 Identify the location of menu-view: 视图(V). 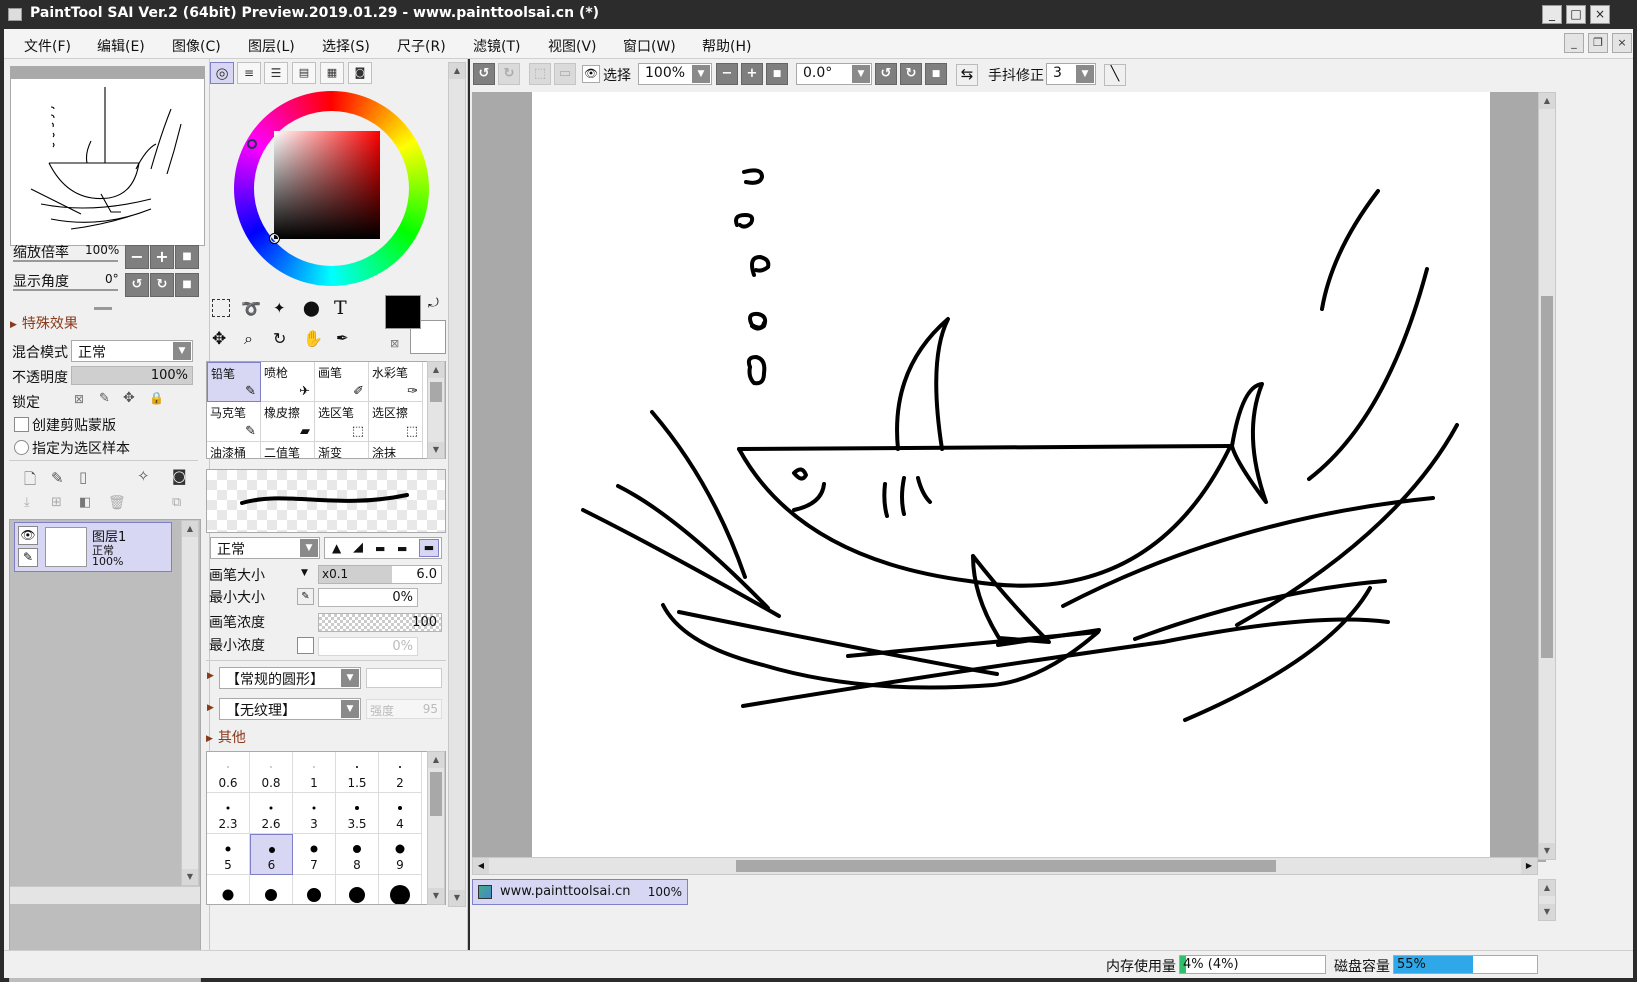
(572, 46).